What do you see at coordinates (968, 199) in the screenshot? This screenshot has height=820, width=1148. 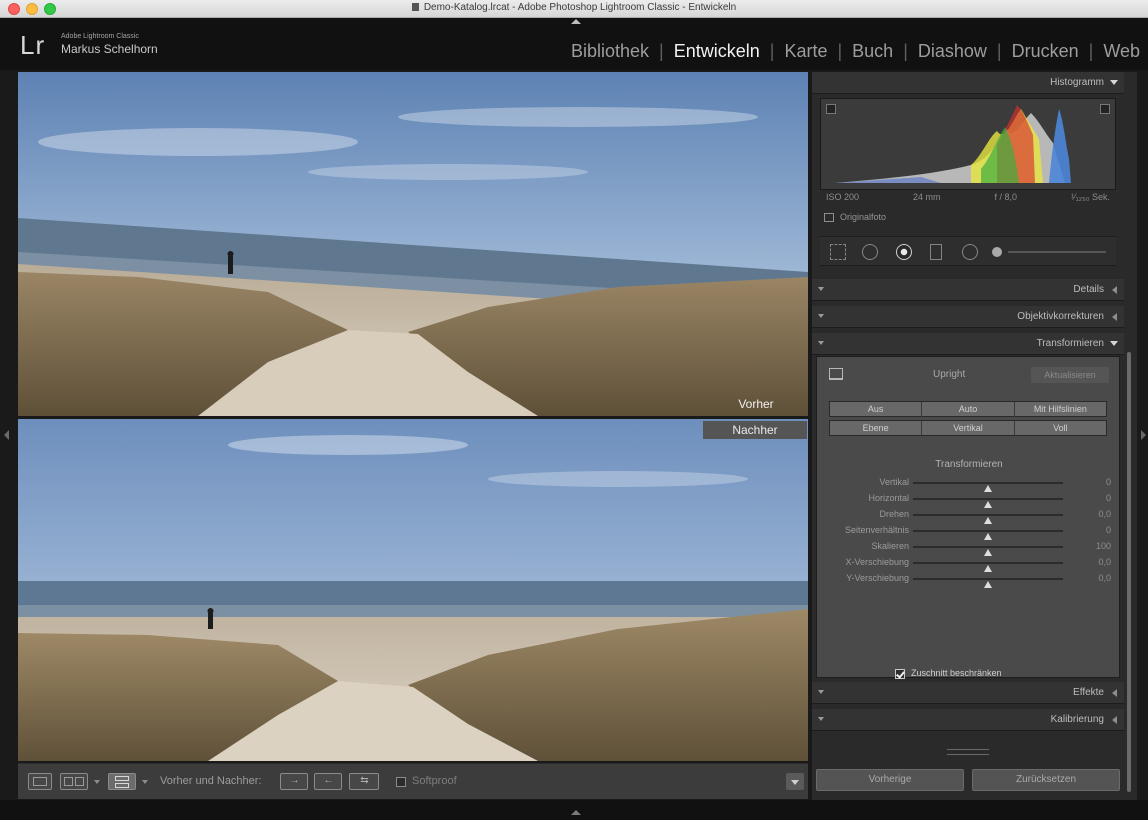 I see `histogram-exif-info: ISO 200 24 mm f / 8,0 ¹⁄₁₂₅₀ Sek.` at bounding box center [968, 199].